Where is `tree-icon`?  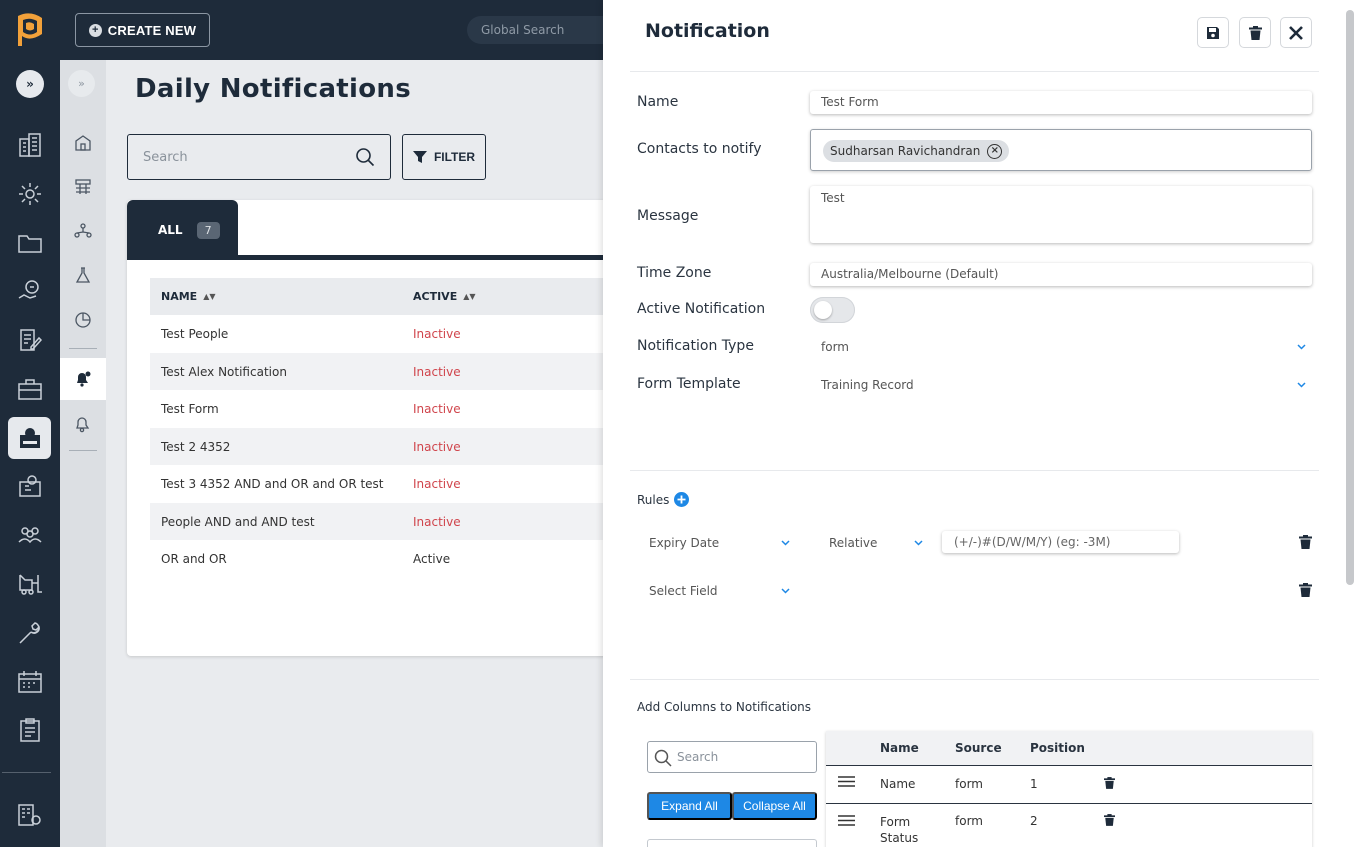
tree-icon is located at coordinates (83, 231).